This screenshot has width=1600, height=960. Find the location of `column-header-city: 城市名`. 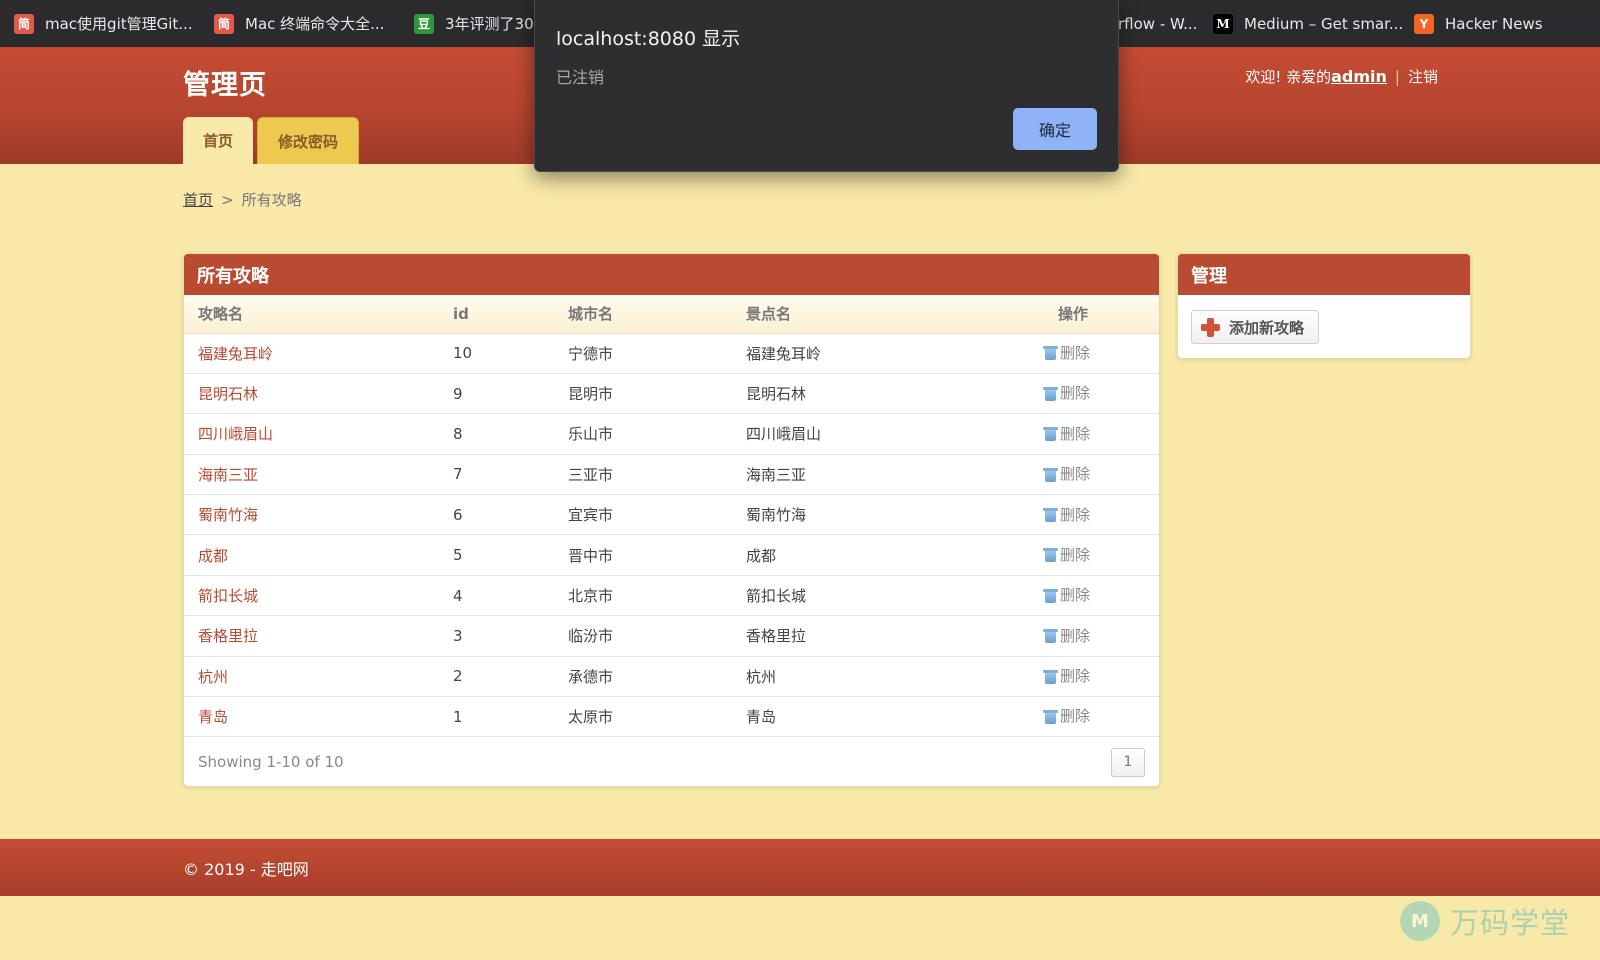

column-header-city: 城市名 is located at coordinates (643, 314).